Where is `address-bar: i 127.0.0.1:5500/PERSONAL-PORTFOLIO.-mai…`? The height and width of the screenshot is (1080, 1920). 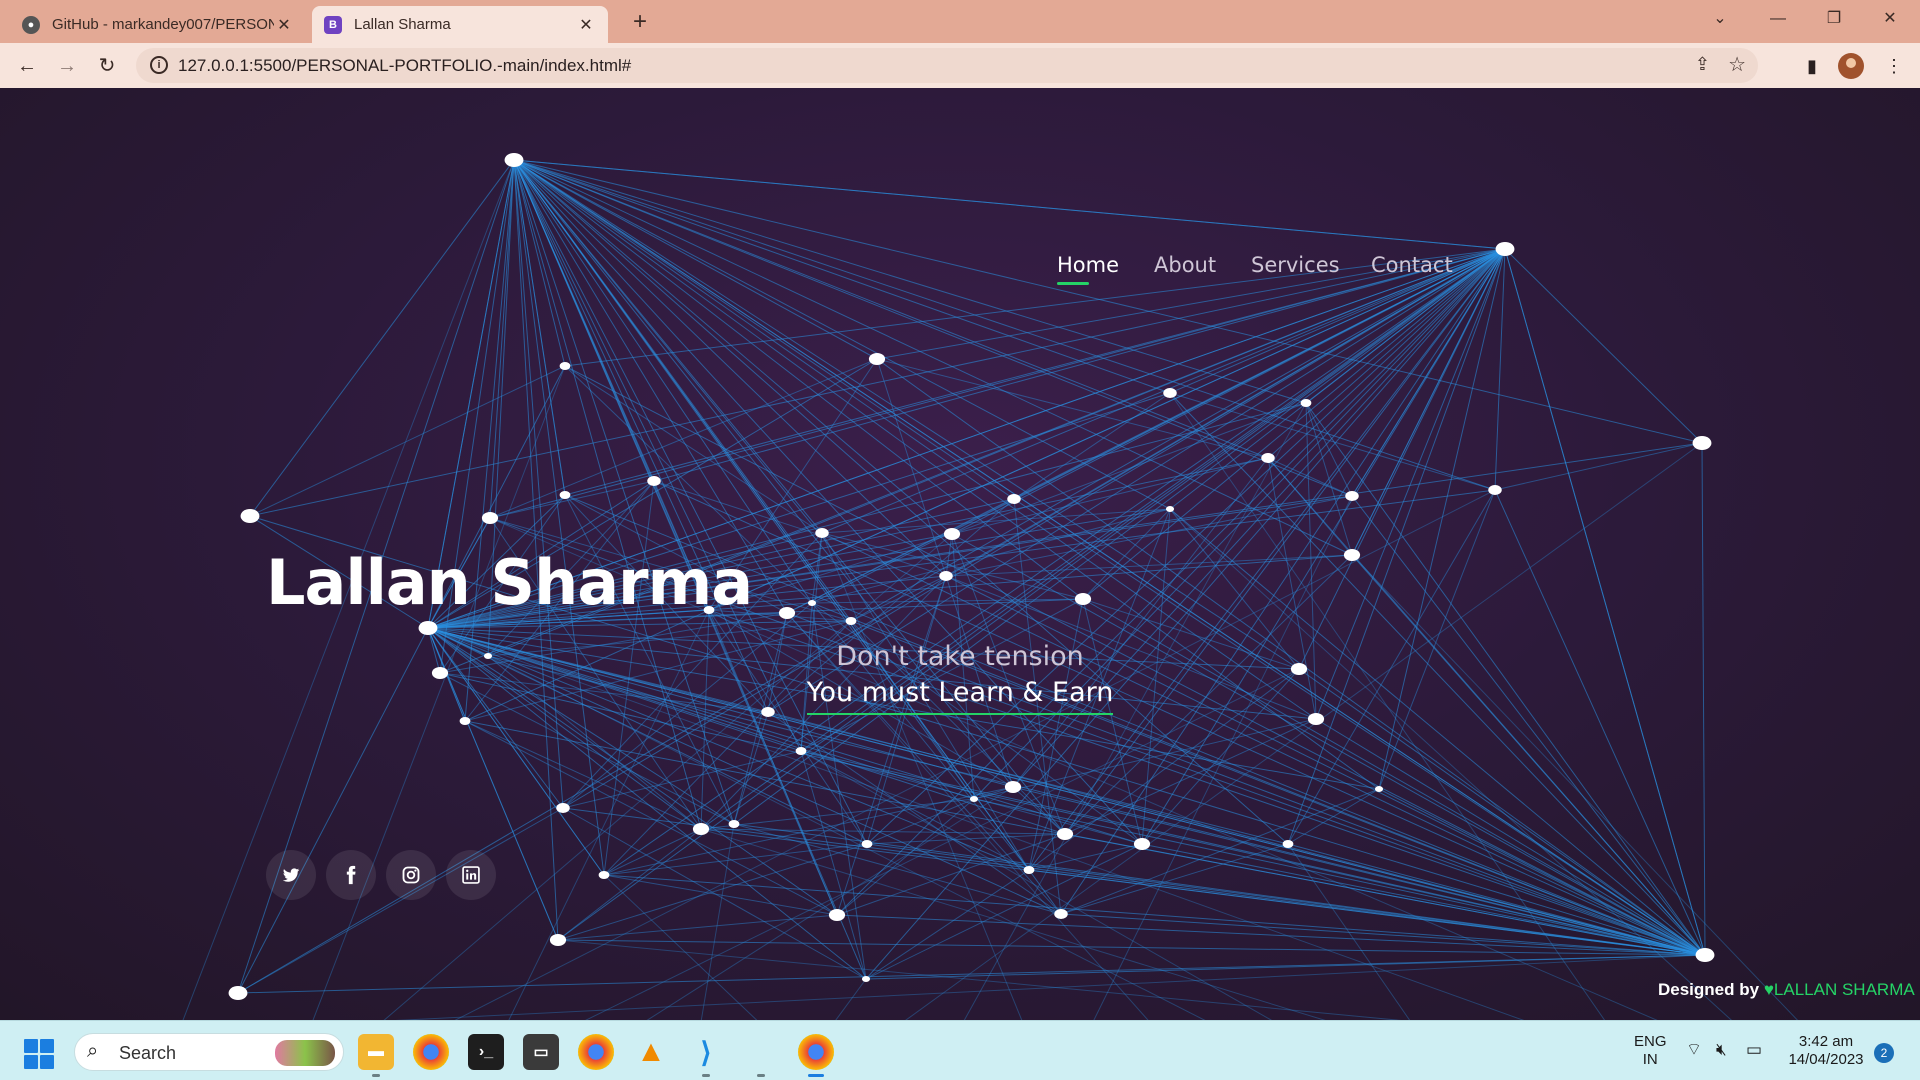 address-bar: i 127.0.0.1:5500/PERSONAL-PORTFOLIO.-mai… is located at coordinates (947, 65).